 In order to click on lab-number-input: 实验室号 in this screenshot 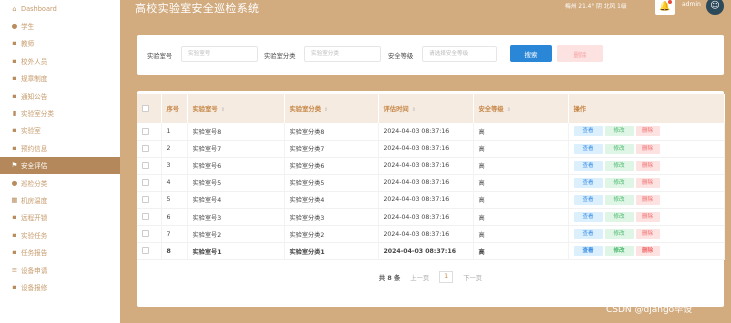, I will do `click(219, 54)`.